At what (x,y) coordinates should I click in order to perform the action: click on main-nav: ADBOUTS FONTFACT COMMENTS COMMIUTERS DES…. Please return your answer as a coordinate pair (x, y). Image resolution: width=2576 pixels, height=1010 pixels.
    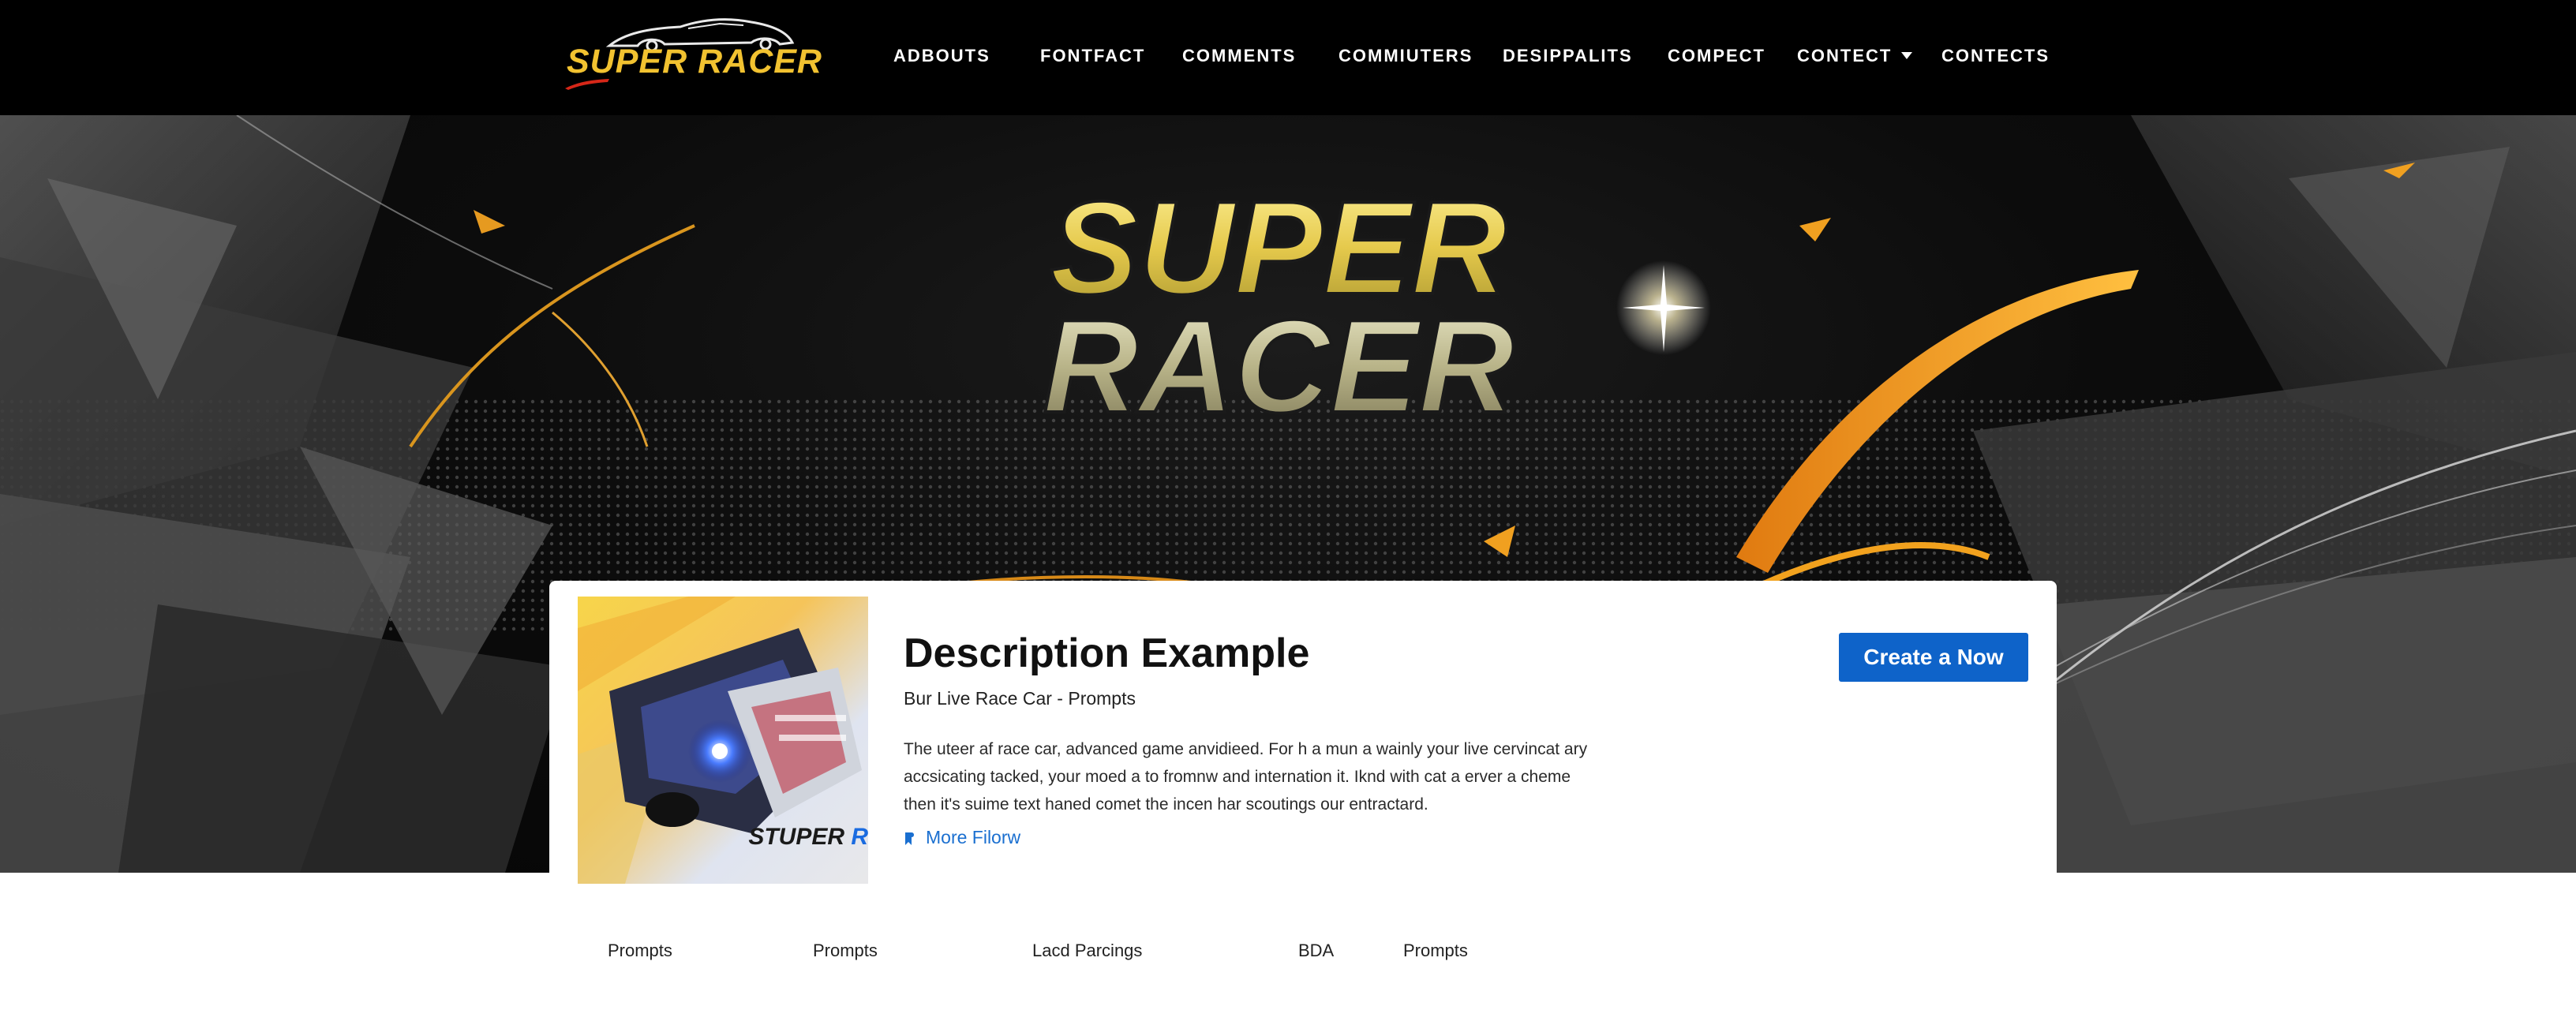
    Looking at the image, I should click on (1460, 58).